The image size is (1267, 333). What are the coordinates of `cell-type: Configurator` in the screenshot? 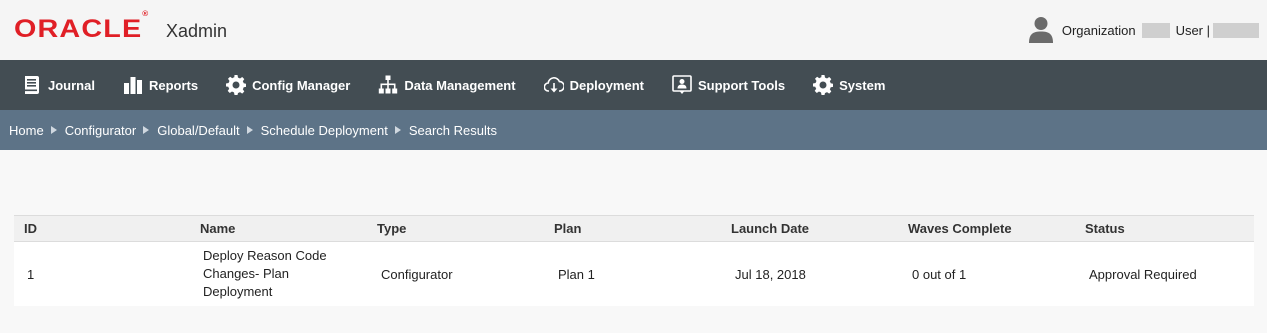 It's located at (417, 274).